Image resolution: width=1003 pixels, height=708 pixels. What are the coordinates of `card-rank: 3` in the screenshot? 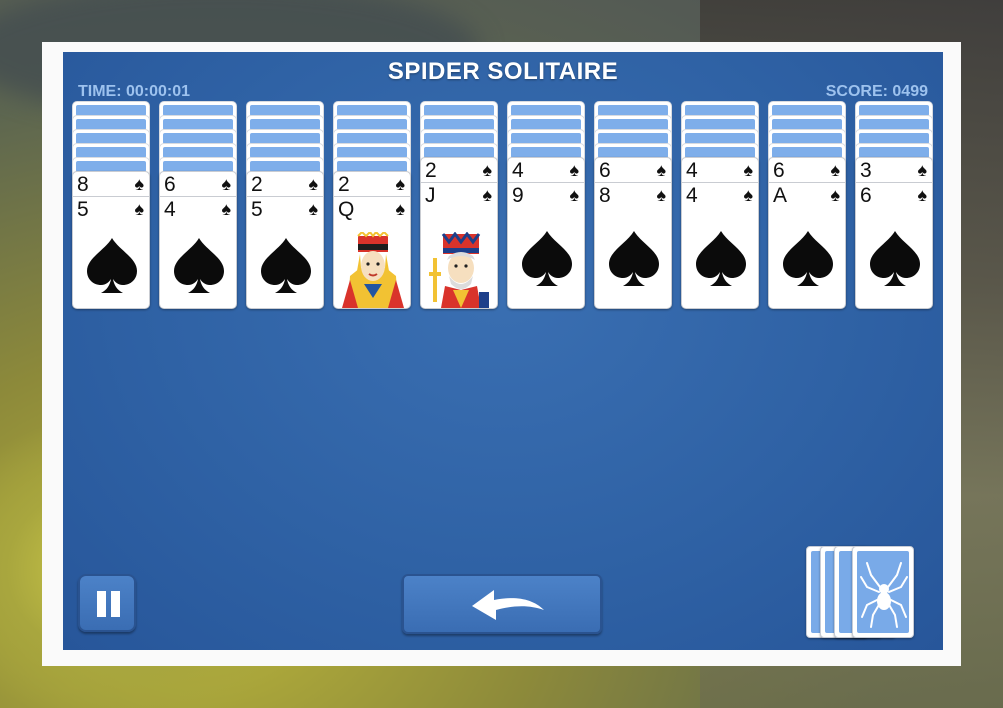 It's located at (866, 170).